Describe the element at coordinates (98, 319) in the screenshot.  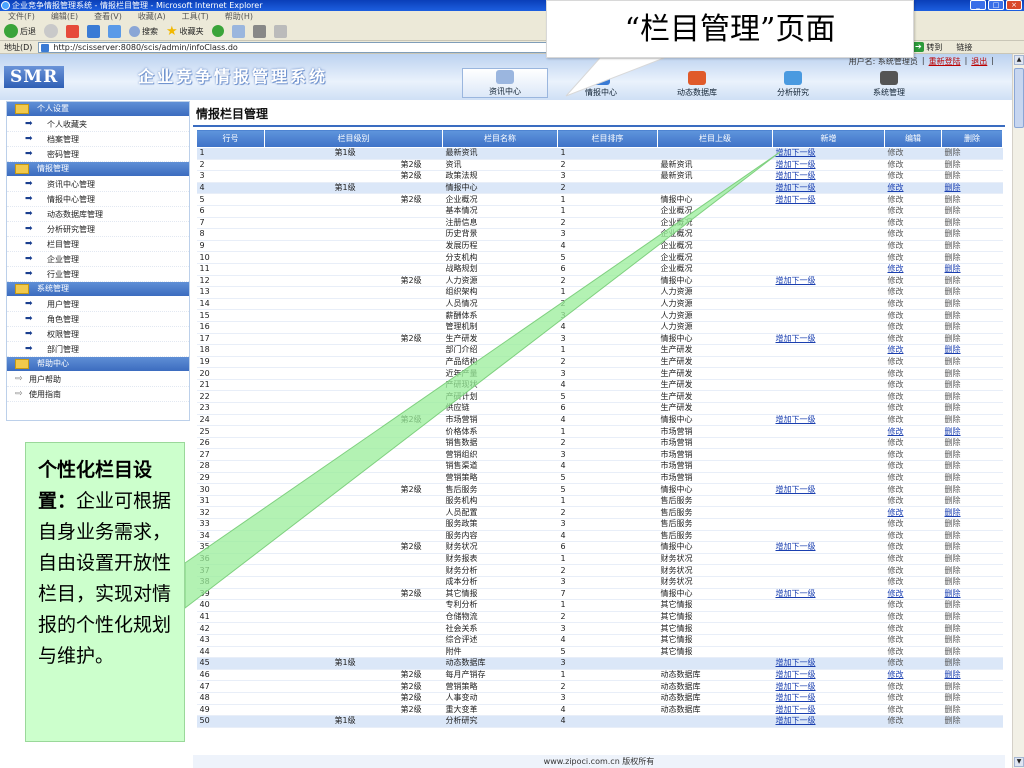
I see `sidebar-item: ➡ 角色管理` at that location.